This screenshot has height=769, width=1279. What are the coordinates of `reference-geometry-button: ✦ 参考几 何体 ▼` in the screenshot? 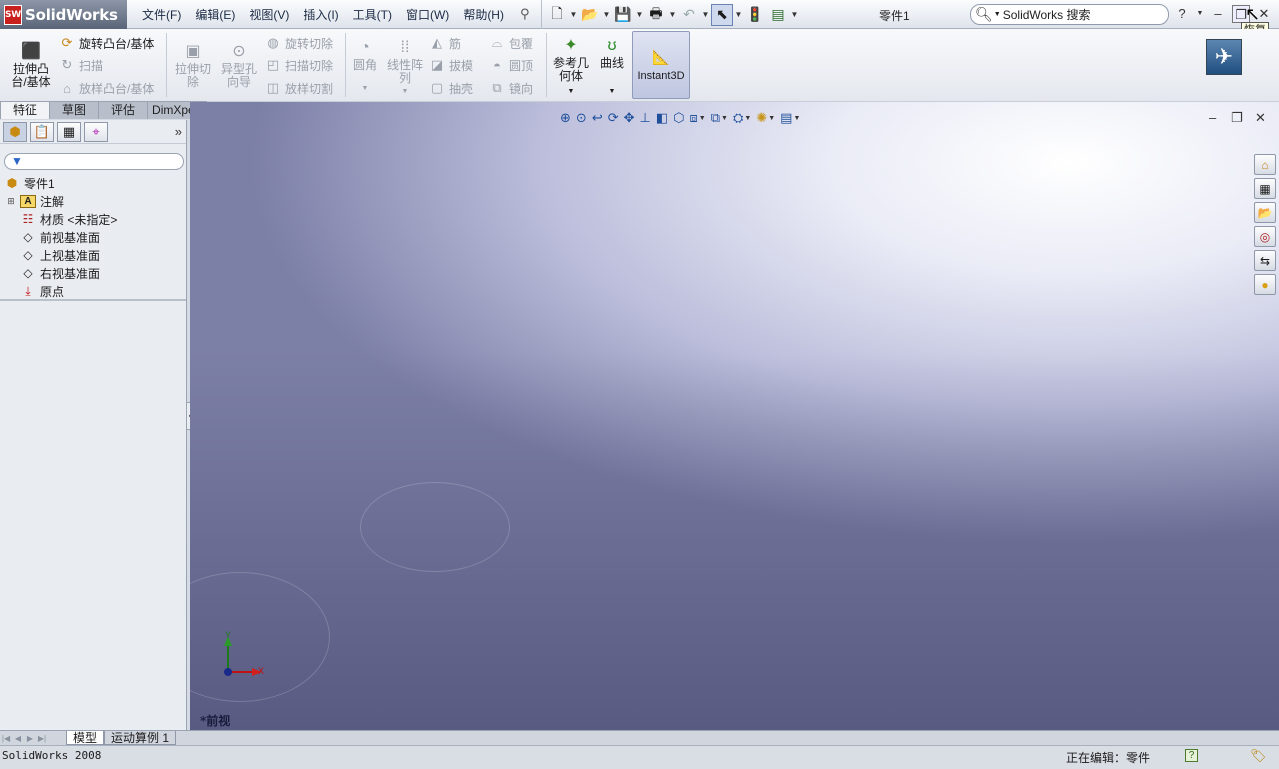 It's located at (571, 66).